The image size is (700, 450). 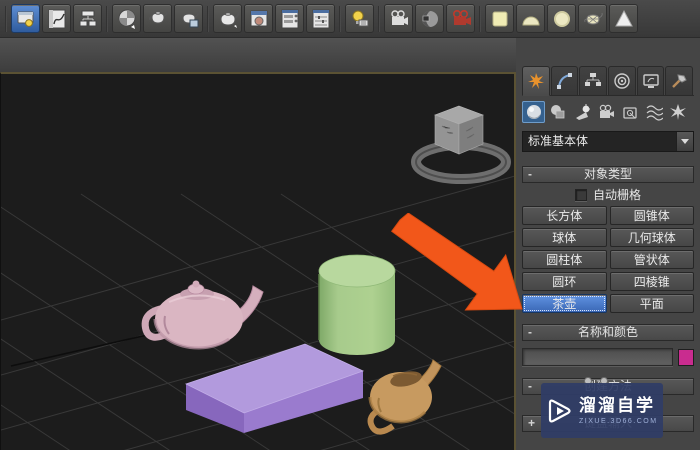 What do you see at coordinates (402, 394) in the screenshot?
I see `teapot-tan` at bounding box center [402, 394].